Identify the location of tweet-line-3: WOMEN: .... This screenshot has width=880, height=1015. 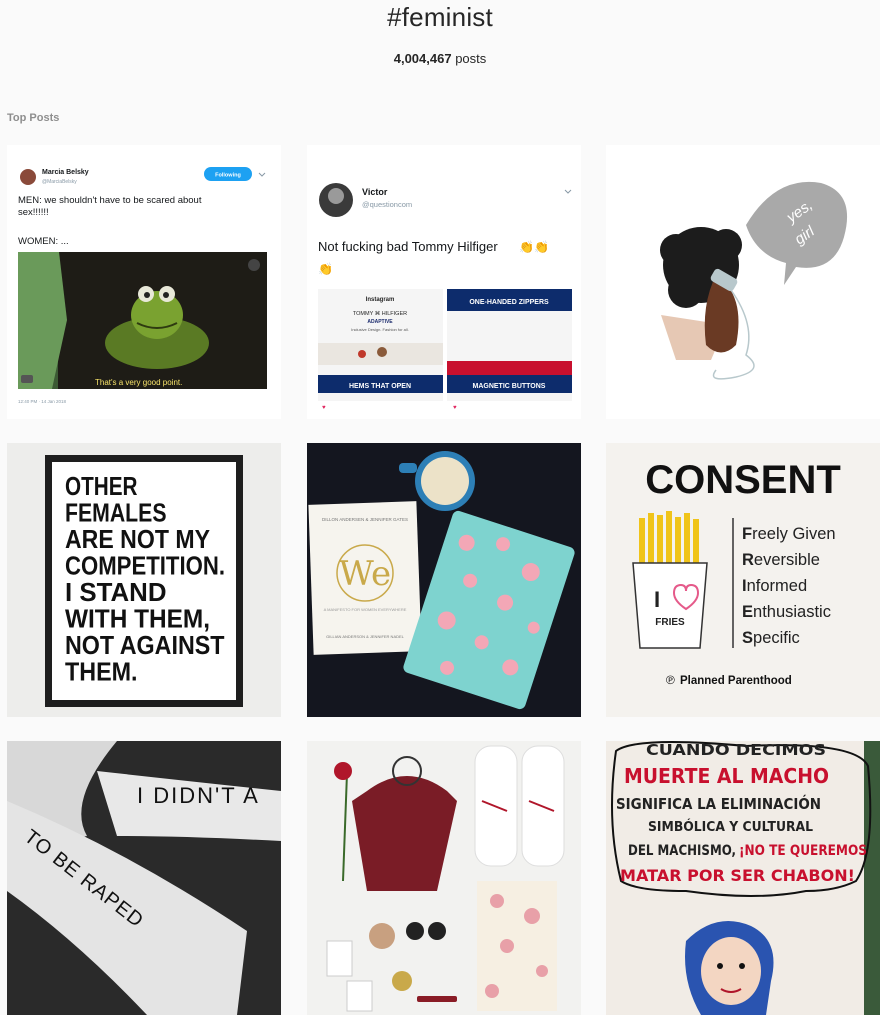
(43, 241).